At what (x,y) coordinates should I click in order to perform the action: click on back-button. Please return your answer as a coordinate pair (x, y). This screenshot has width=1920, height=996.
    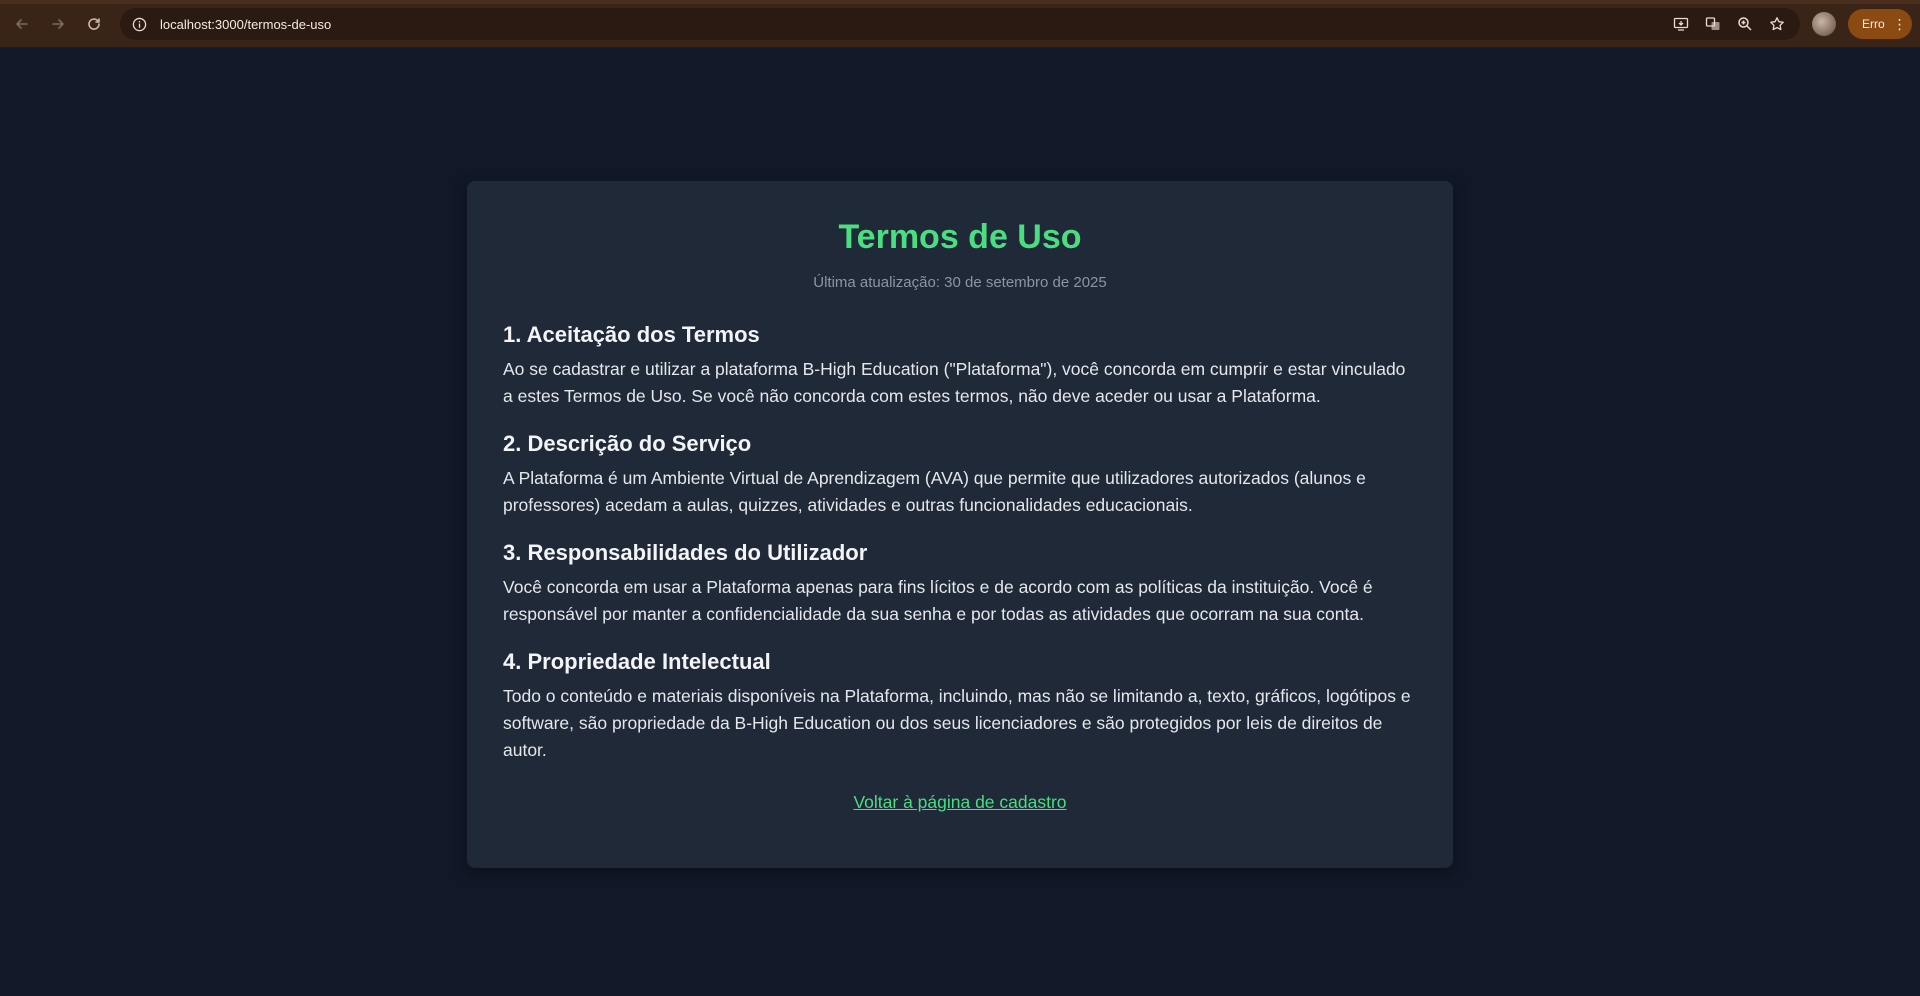
    Looking at the image, I should click on (22, 24).